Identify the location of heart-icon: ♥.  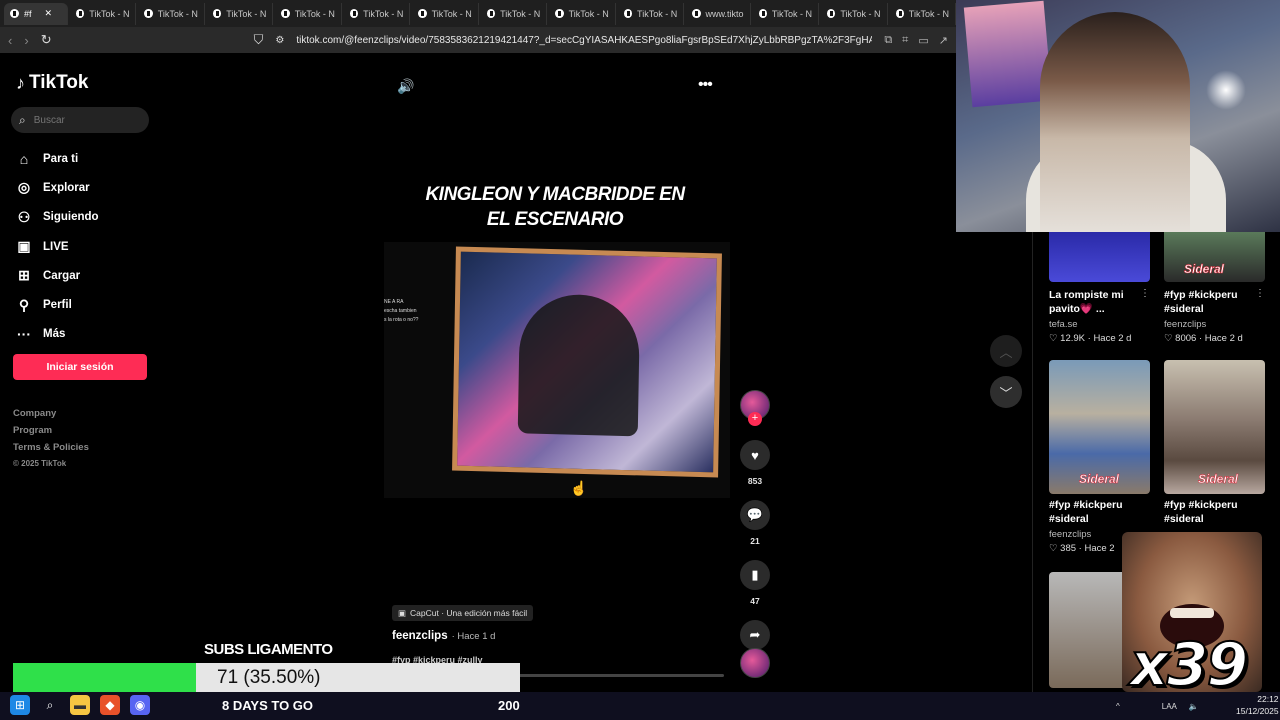
(755, 455).